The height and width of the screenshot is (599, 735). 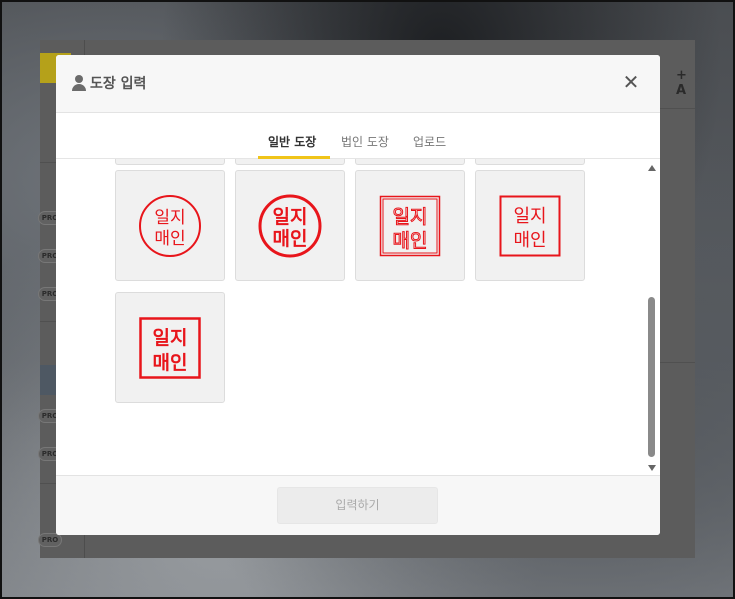 What do you see at coordinates (358, 84) in the screenshot?
I see `modal-header: 도장 입력 ✕` at bounding box center [358, 84].